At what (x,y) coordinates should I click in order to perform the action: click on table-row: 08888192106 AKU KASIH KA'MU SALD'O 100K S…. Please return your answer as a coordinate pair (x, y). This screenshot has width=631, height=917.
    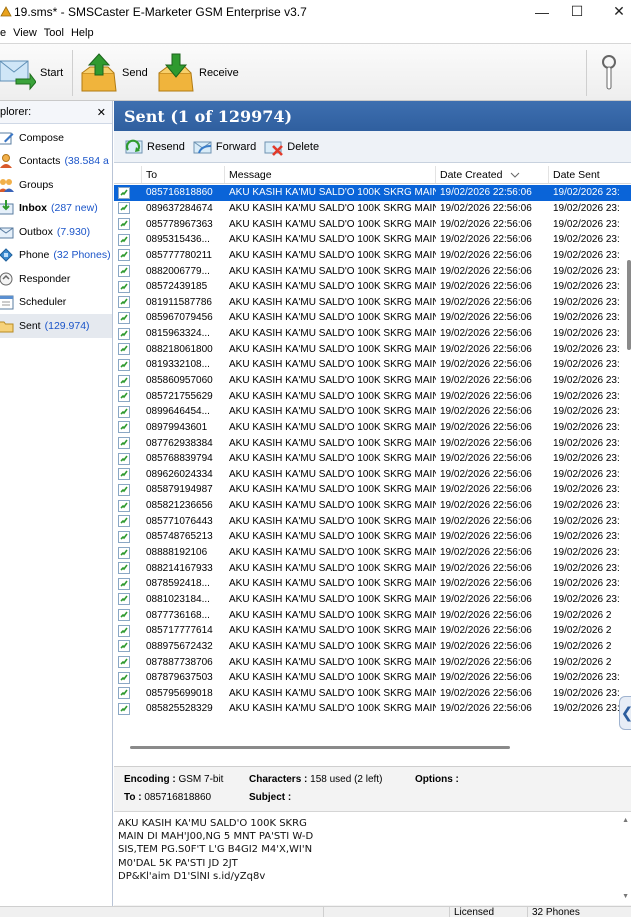
    Looking at the image, I should click on (372, 553).